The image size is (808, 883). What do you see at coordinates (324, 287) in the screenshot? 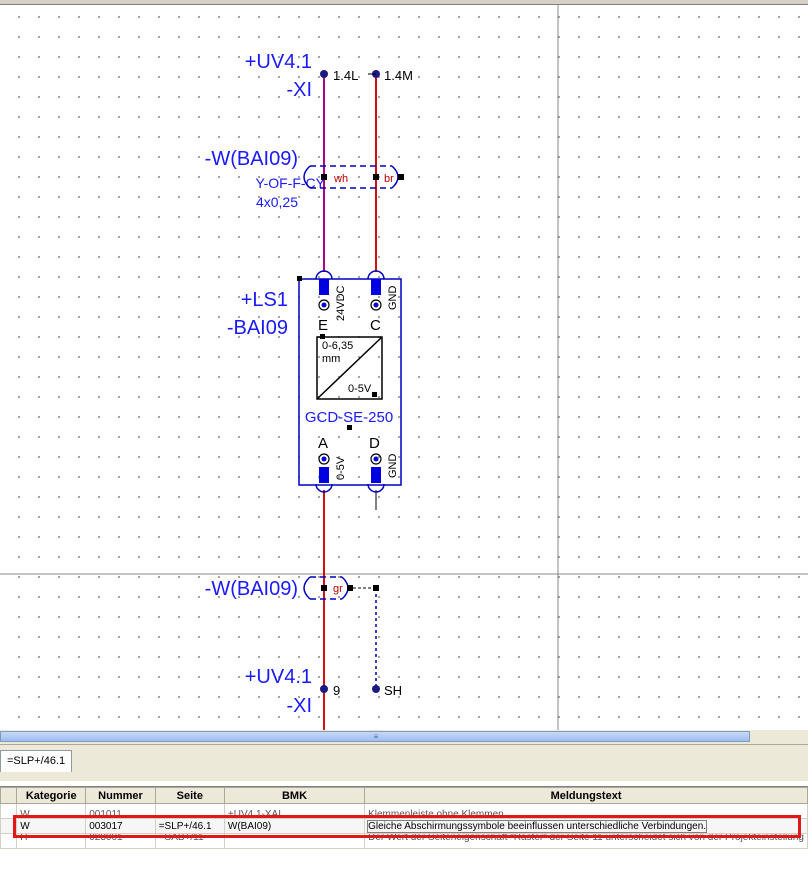
I see `pin-block-e` at bounding box center [324, 287].